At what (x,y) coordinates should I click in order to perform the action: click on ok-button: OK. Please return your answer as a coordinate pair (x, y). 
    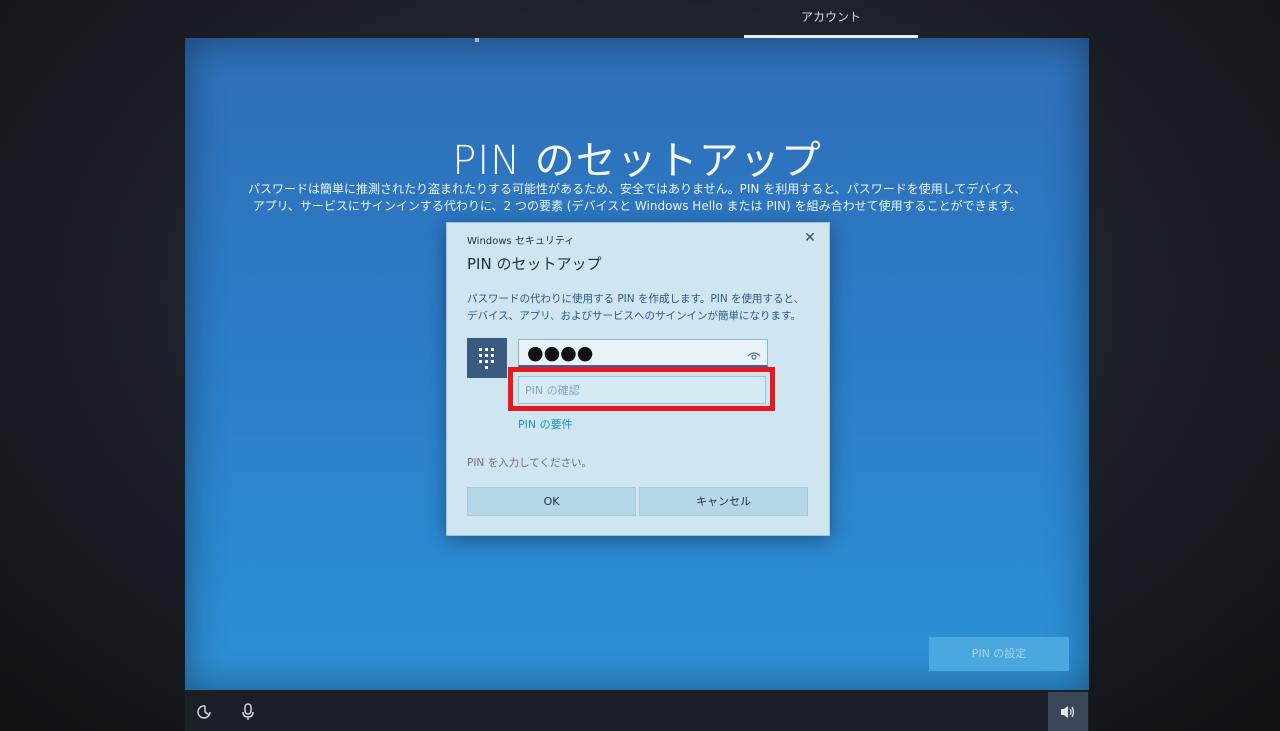
    Looking at the image, I should click on (551, 501).